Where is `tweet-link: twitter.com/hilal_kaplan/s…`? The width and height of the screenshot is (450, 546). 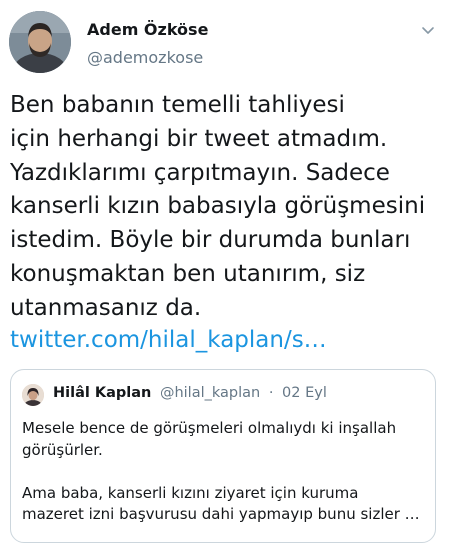
tweet-link: twitter.com/hilal_kaplan/s… is located at coordinates (168, 341).